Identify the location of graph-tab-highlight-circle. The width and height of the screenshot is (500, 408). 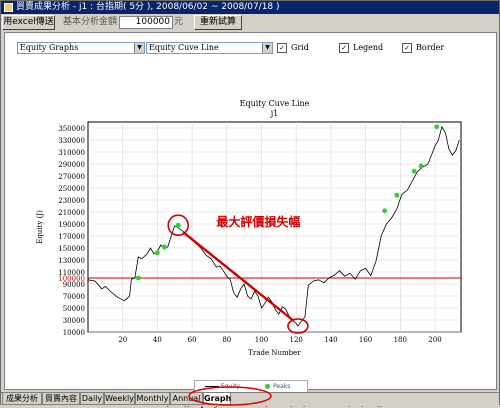
(230, 396).